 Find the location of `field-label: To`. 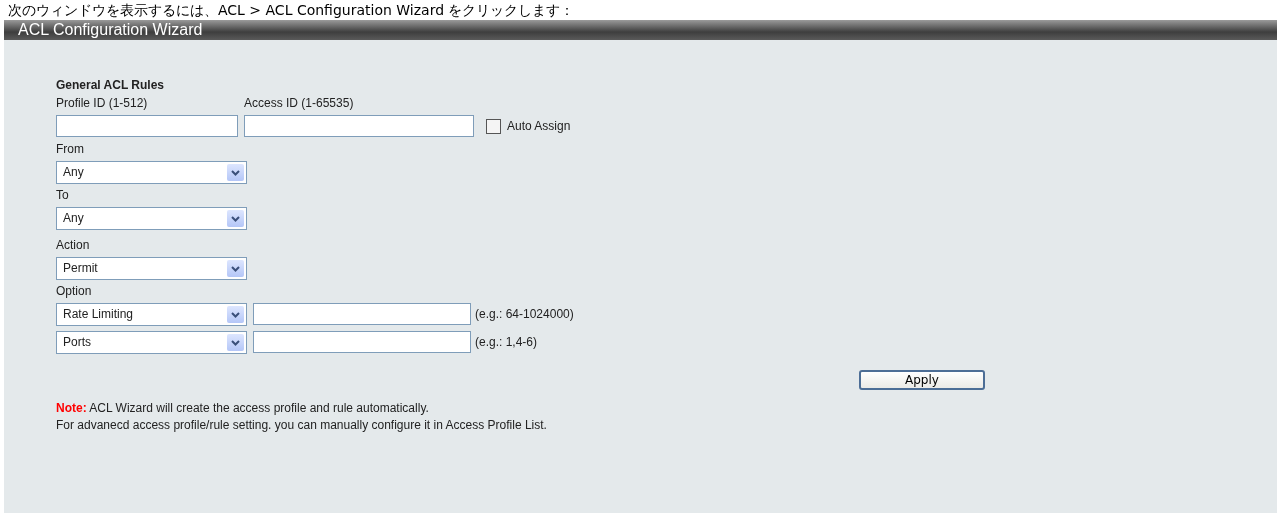

field-label: To is located at coordinates (63, 195).